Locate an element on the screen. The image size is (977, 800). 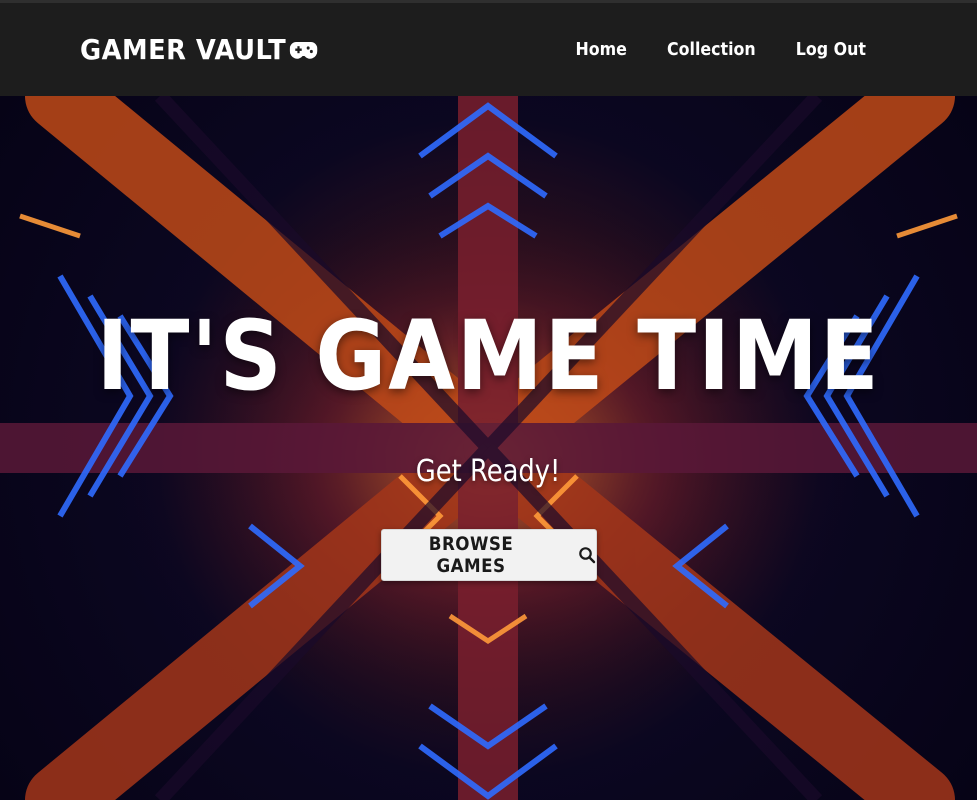
top-navbar: GAMER VAULT Home Collection Log Out is located at coordinates (488, 48).